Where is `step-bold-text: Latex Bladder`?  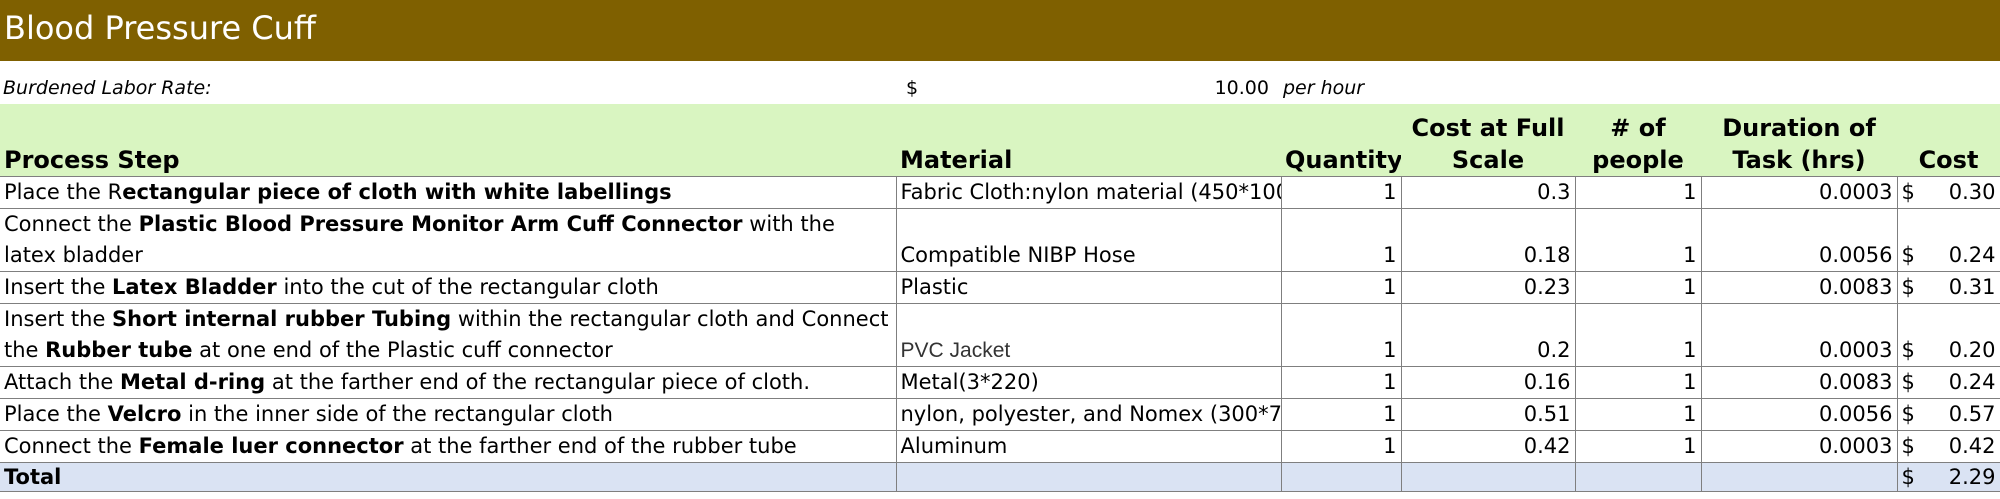 step-bold-text: Latex Bladder is located at coordinates (194, 286).